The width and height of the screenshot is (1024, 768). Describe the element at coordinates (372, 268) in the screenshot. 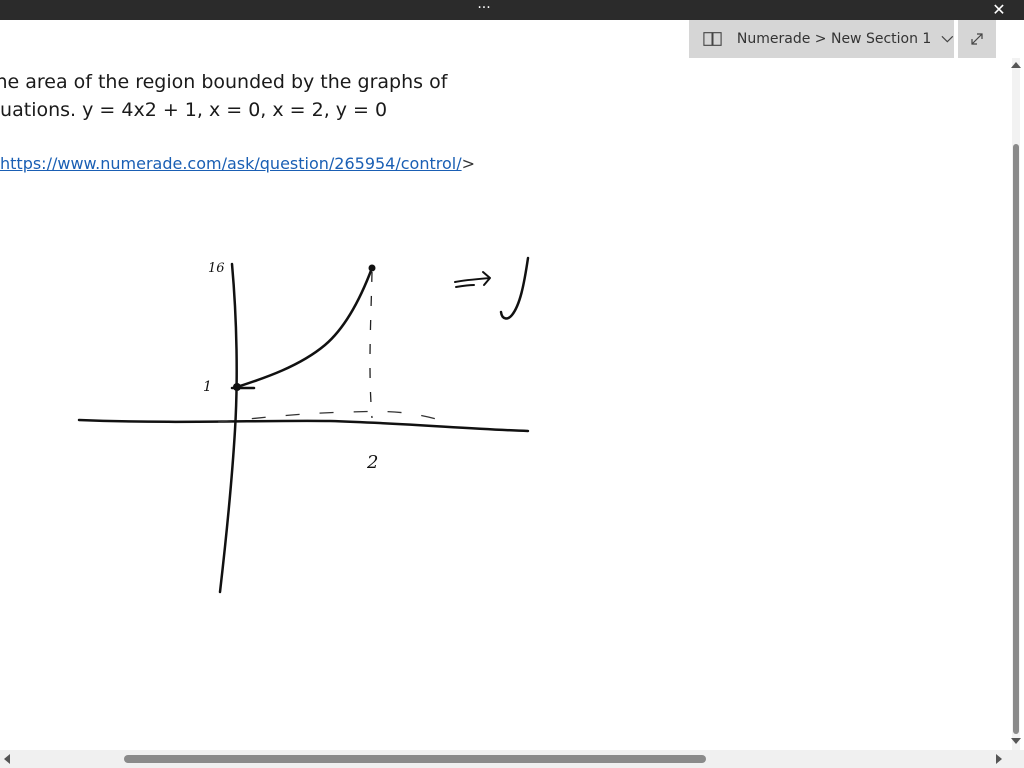

I see `end-point` at that location.